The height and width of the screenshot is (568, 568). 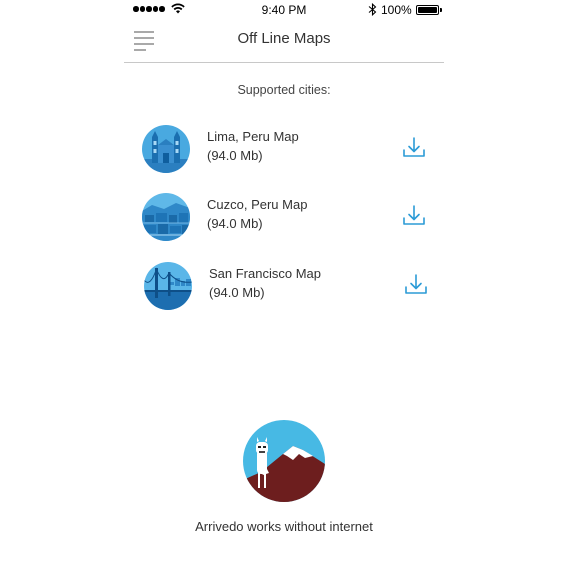 What do you see at coordinates (265, 273) in the screenshot?
I see `city-name: San Francisco Map` at bounding box center [265, 273].